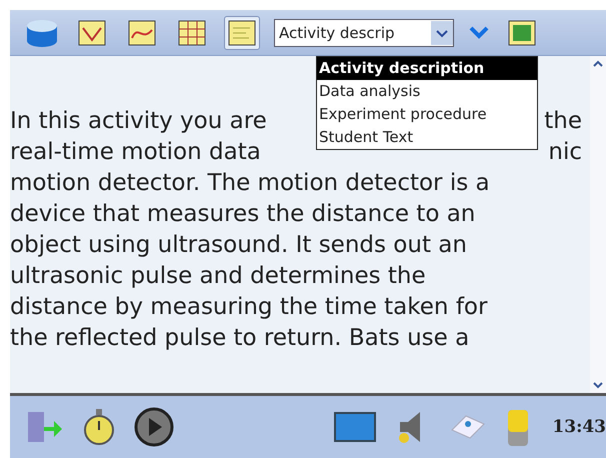 The width and height of the screenshot is (606, 458). Describe the element at coordinates (154, 427) in the screenshot. I see `play-icon` at that location.